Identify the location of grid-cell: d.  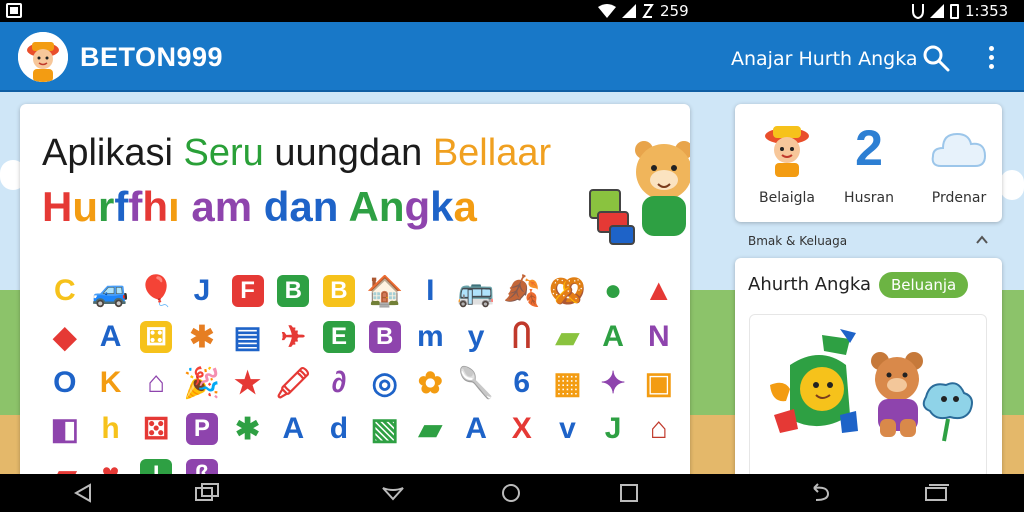
(339, 429).